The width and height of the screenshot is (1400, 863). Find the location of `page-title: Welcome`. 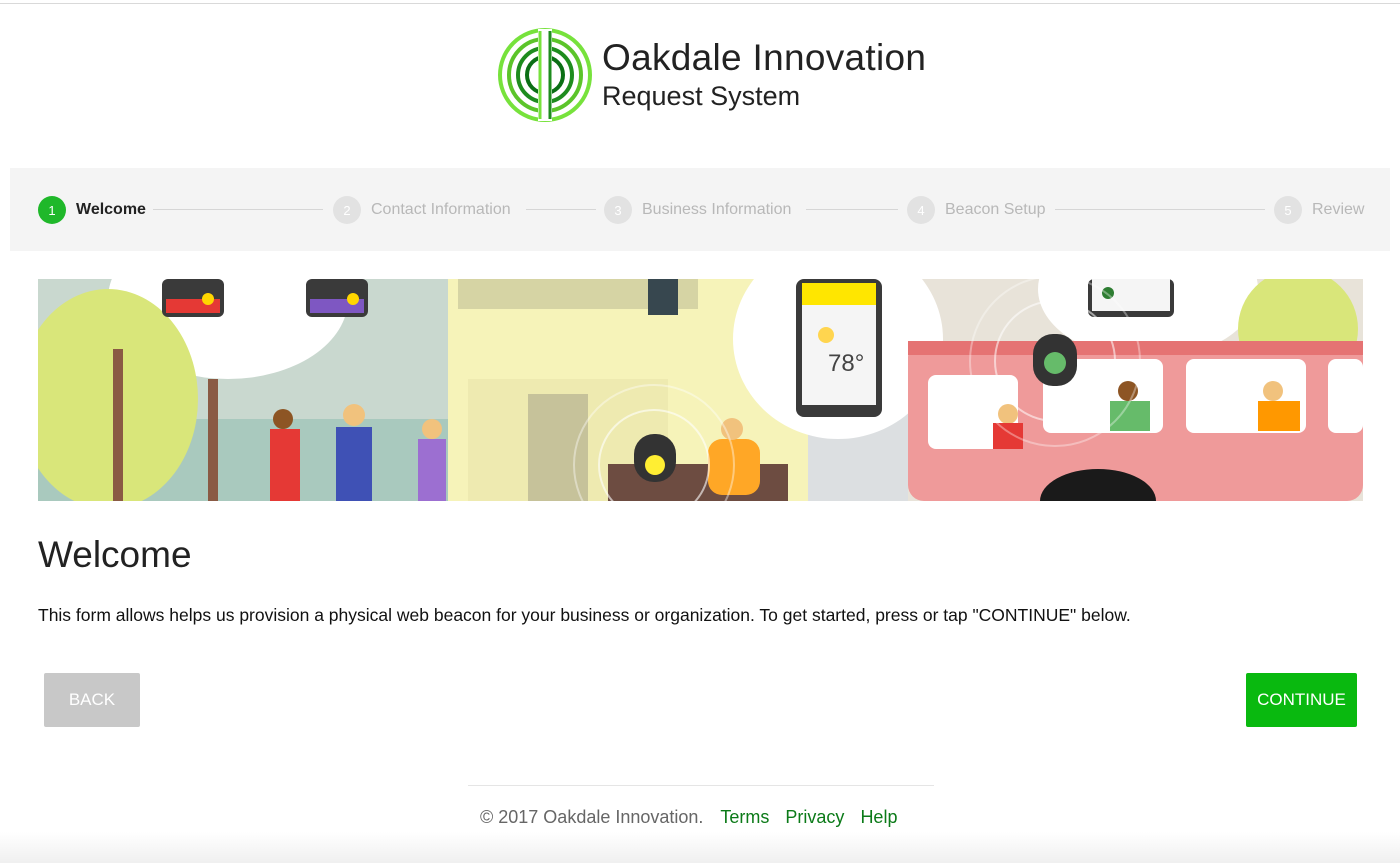

page-title: Welcome is located at coordinates (115, 554).